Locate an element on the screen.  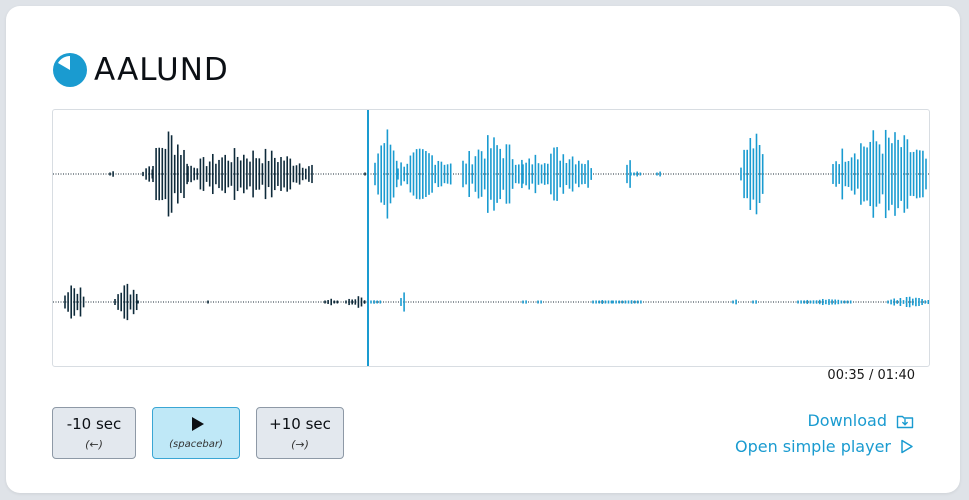
back-10-hint: (←) is located at coordinates (94, 444).